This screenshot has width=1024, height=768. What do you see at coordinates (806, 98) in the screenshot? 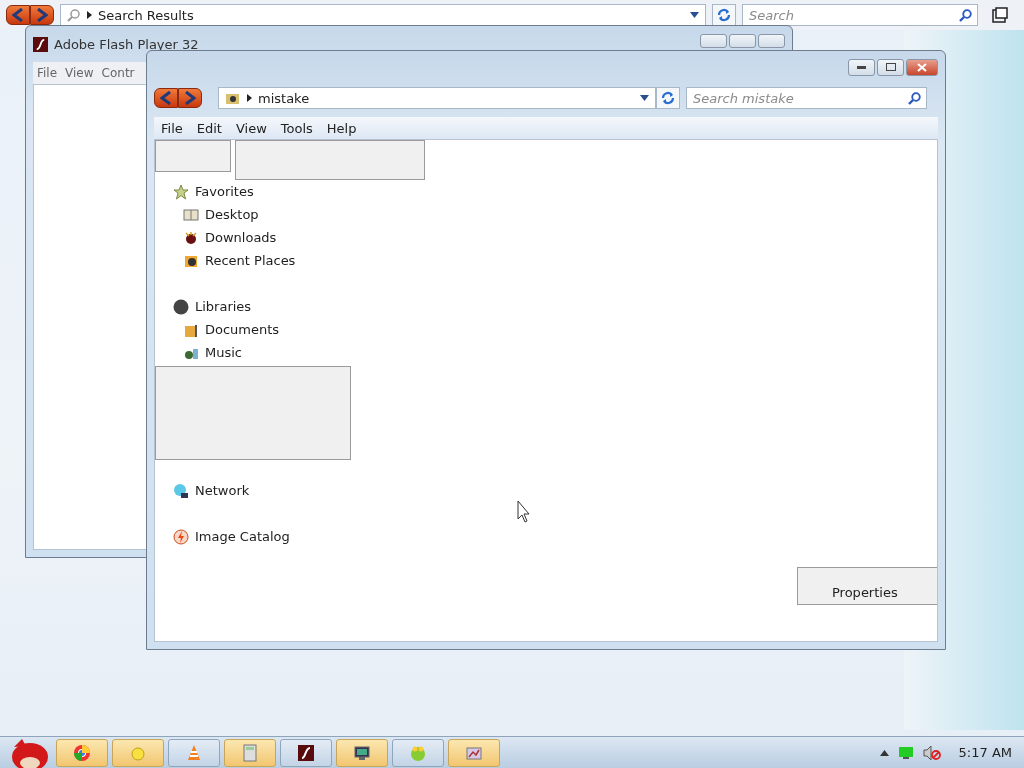
I see `search-field: Search mistake` at bounding box center [806, 98].